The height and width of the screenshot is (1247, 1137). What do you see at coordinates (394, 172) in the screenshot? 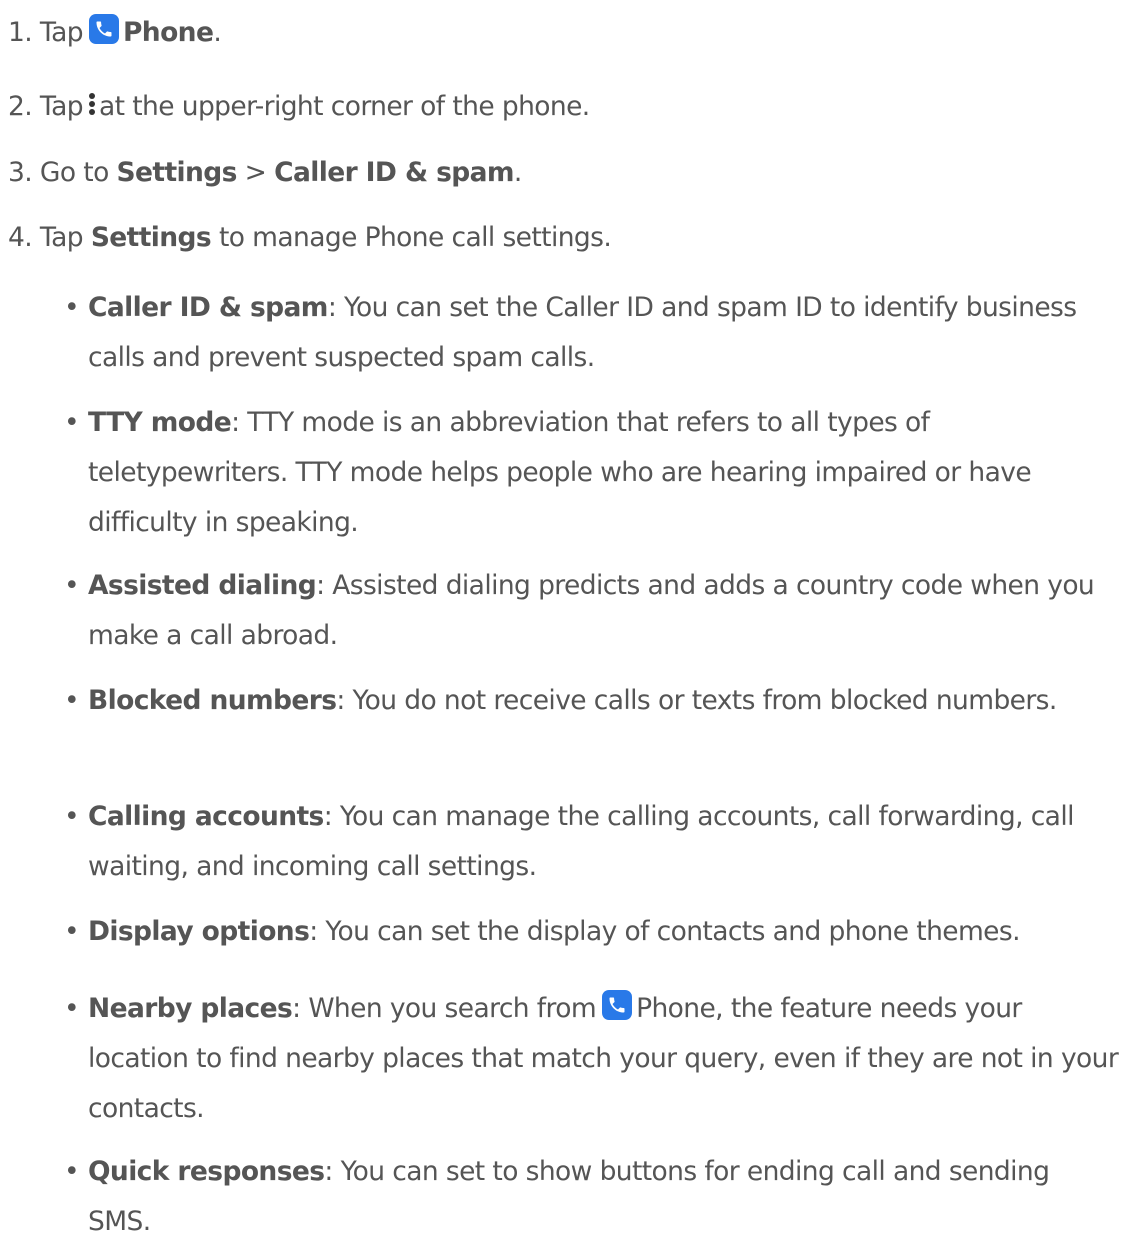
I see `caller-id-spam-label: Caller ID & spam` at bounding box center [394, 172].